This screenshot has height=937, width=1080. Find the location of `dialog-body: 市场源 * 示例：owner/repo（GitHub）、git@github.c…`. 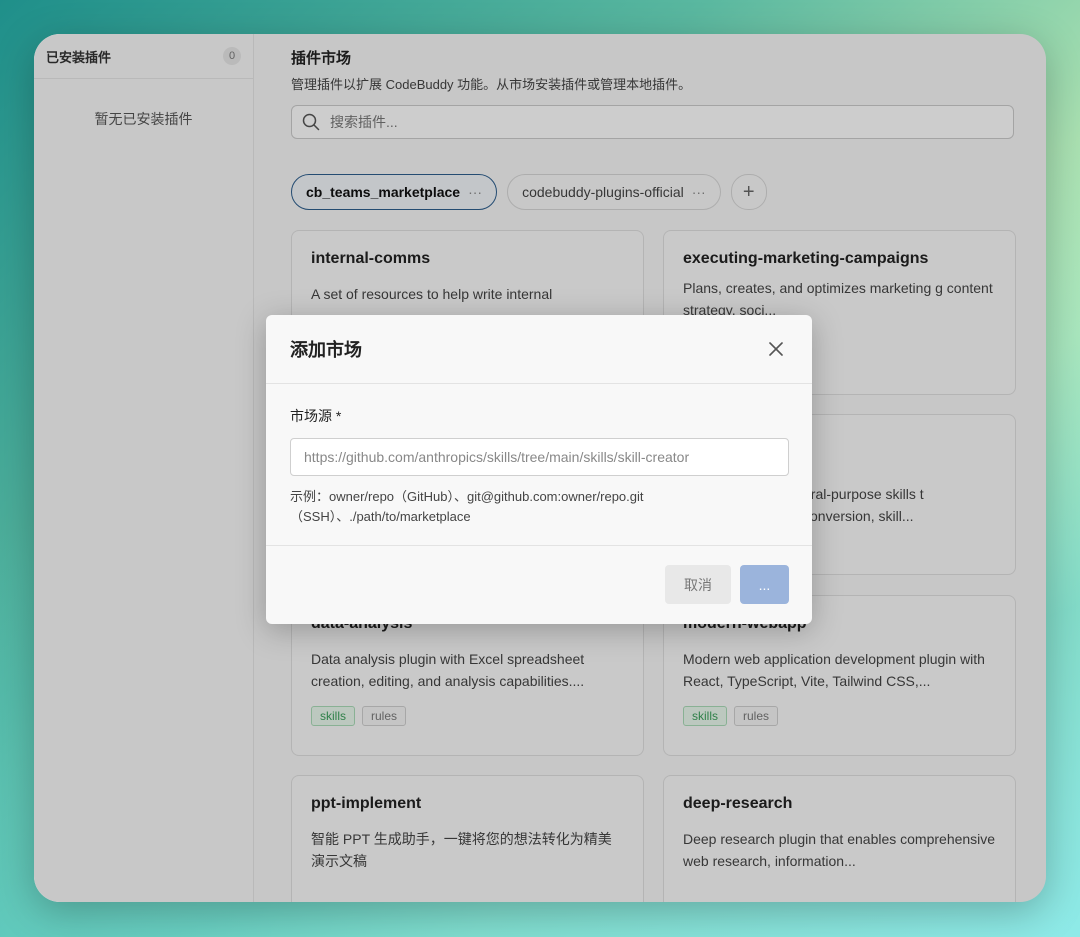

dialog-body: 市场源 * 示例：owner/repo（GitHub）、git@github.c… is located at coordinates (539, 465).